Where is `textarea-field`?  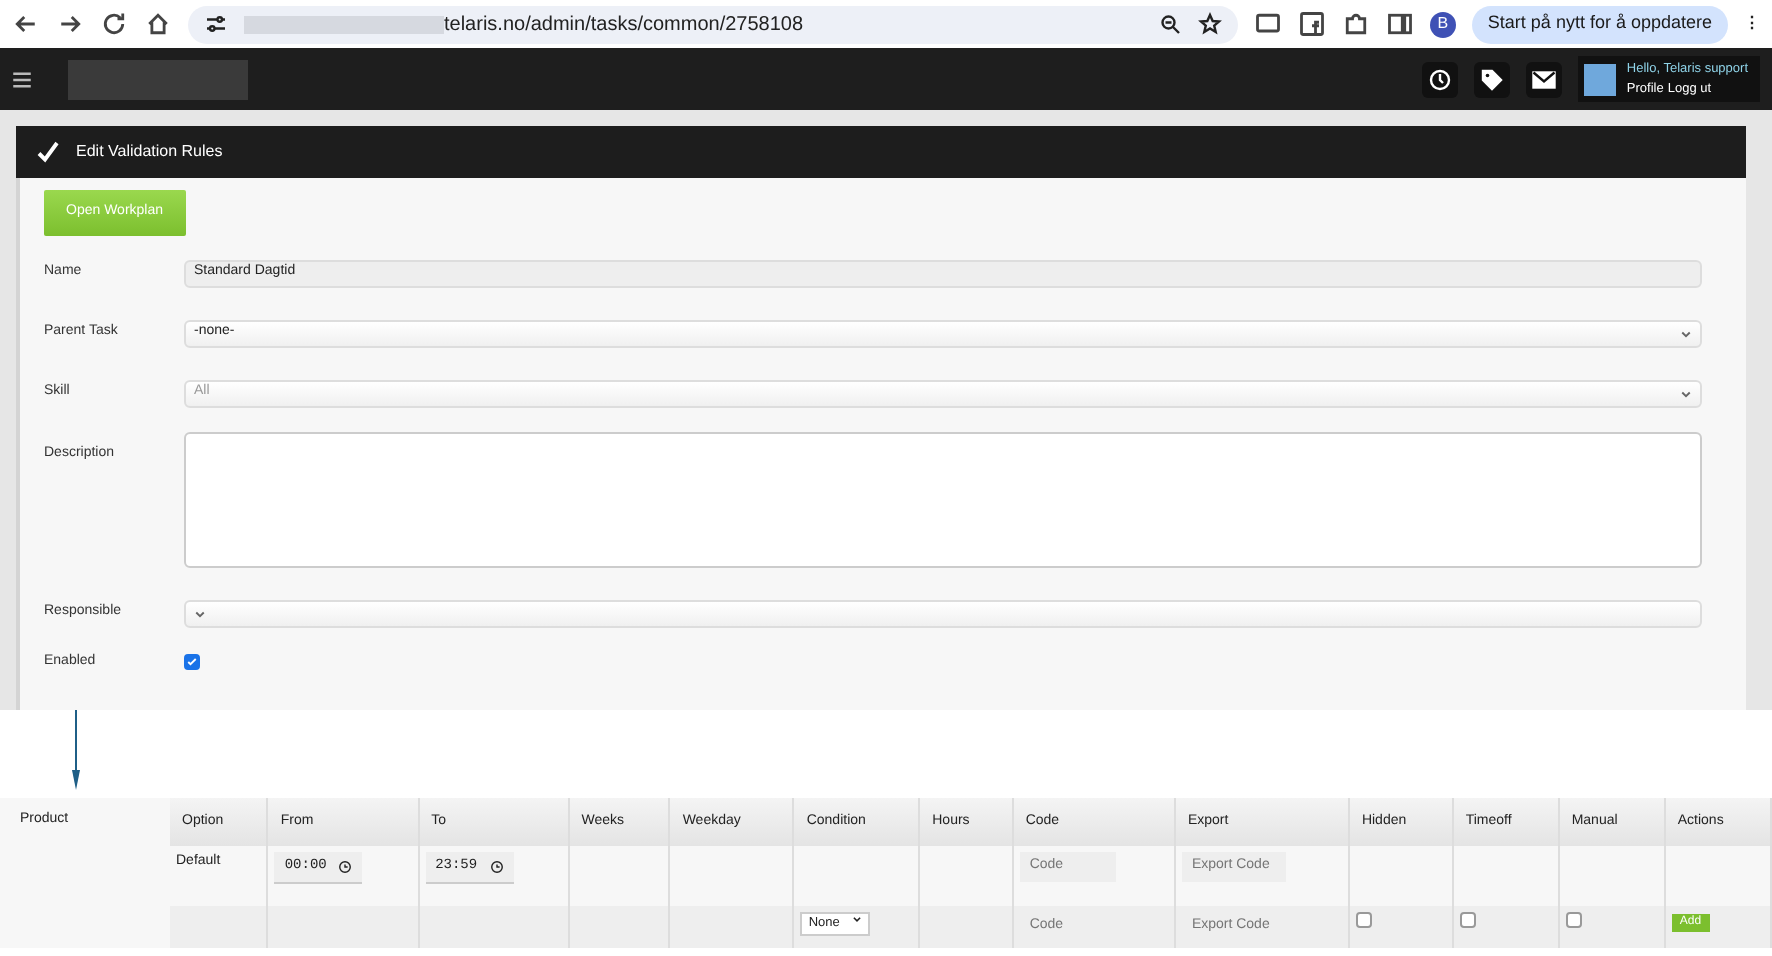 textarea-field is located at coordinates (943, 499).